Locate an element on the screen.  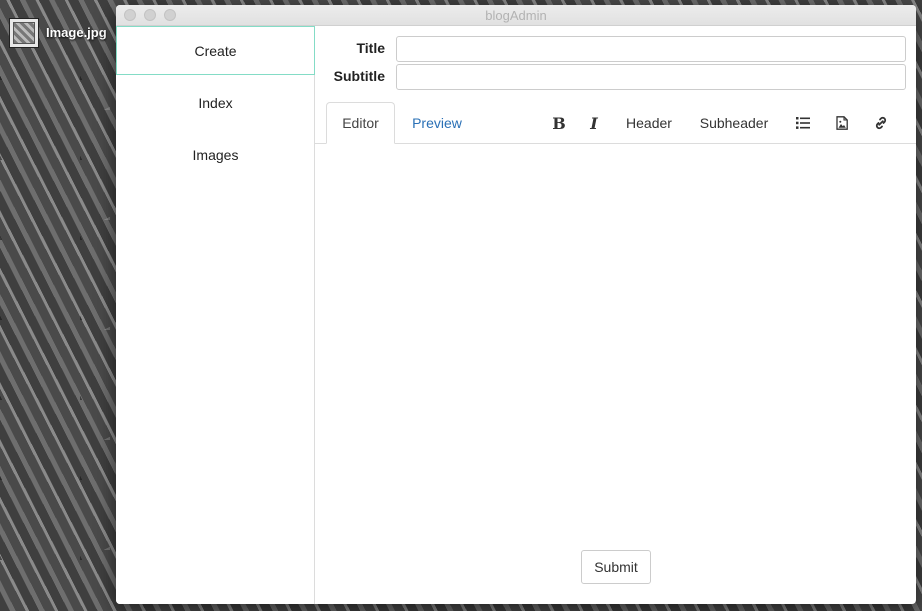
window-title: blogAdmin is located at coordinates (516, 15).